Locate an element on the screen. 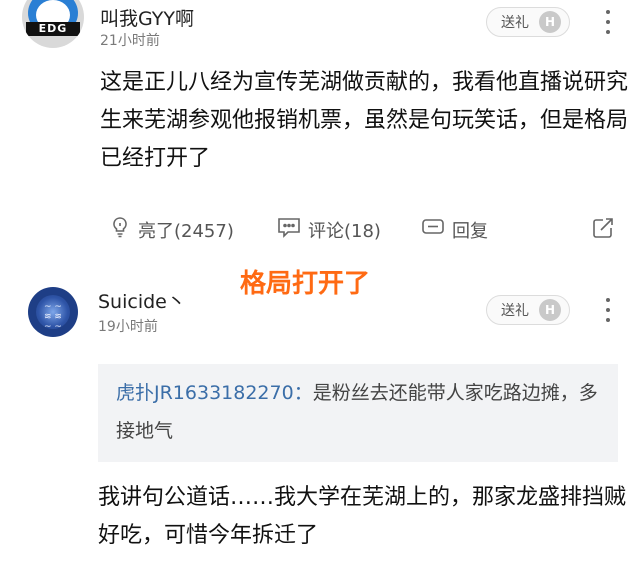 The image size is (641, 566). avatar-tag: EDG is located at coordinates (53, 29).